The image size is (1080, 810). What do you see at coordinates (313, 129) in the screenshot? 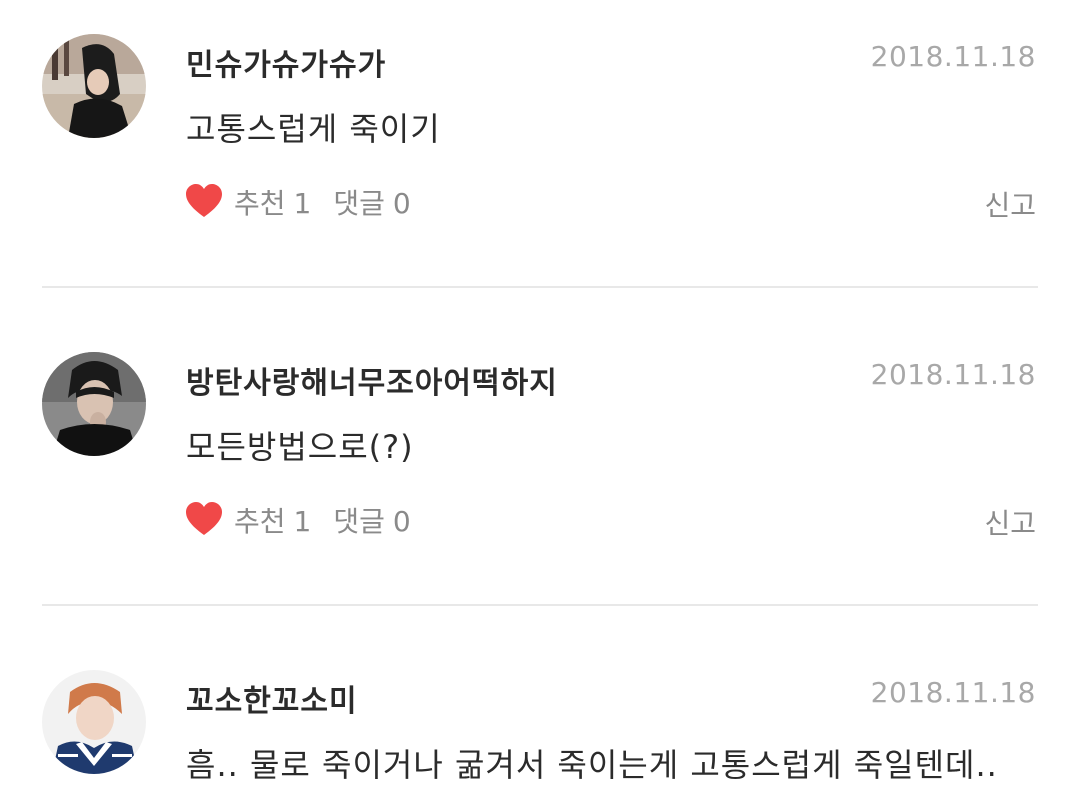
I see `comment-text: 고통스럽게 죽이기` at bounding box center [313, 129].